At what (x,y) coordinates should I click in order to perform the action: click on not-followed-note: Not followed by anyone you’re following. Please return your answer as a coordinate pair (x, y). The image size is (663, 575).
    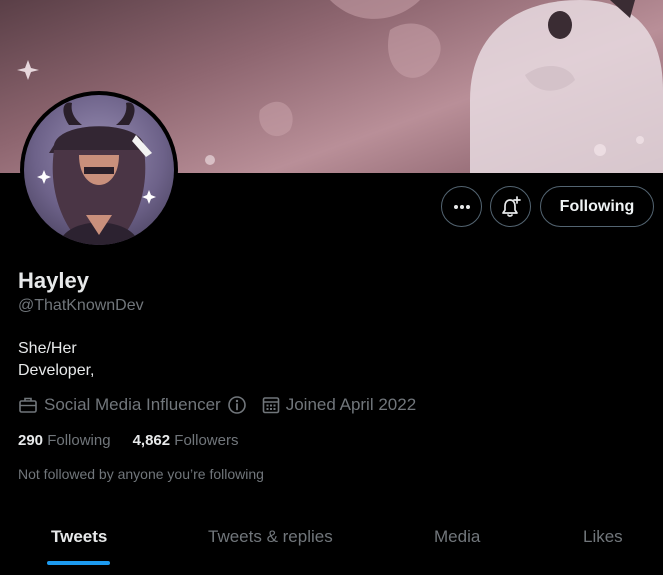
    Looking at the image, I should click on (141, 474).